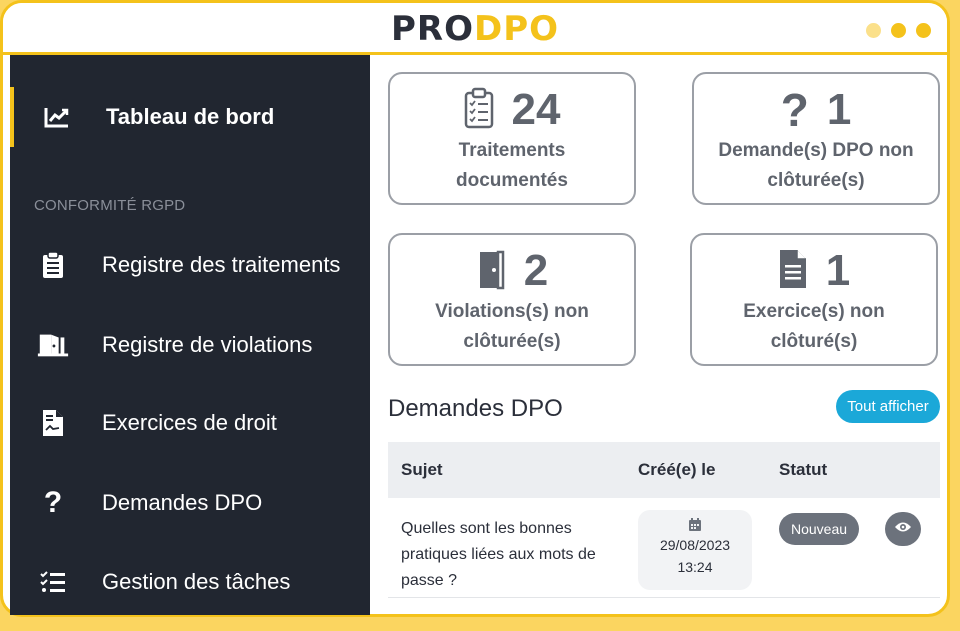 The width and height of the screenshot is (960, 631). I want to click on door-open-icon, so click(53, 345).